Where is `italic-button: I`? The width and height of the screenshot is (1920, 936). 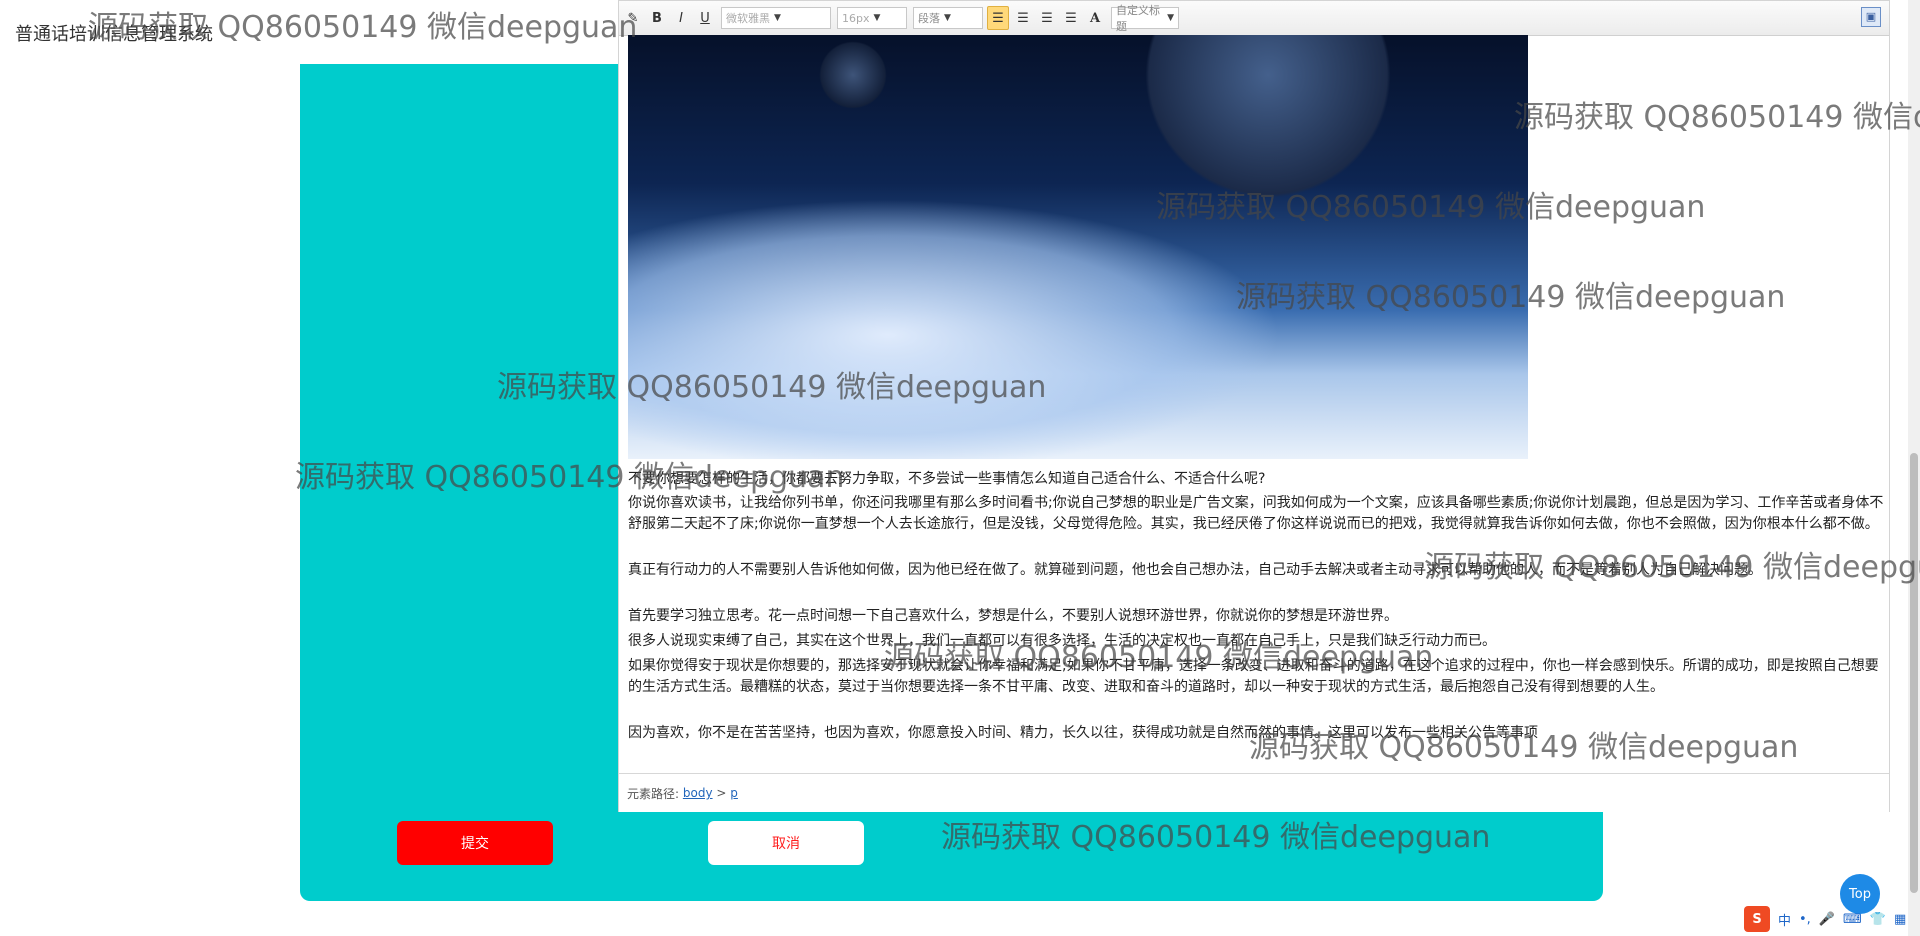 italic-button: I is located at coordinates (681, 18).